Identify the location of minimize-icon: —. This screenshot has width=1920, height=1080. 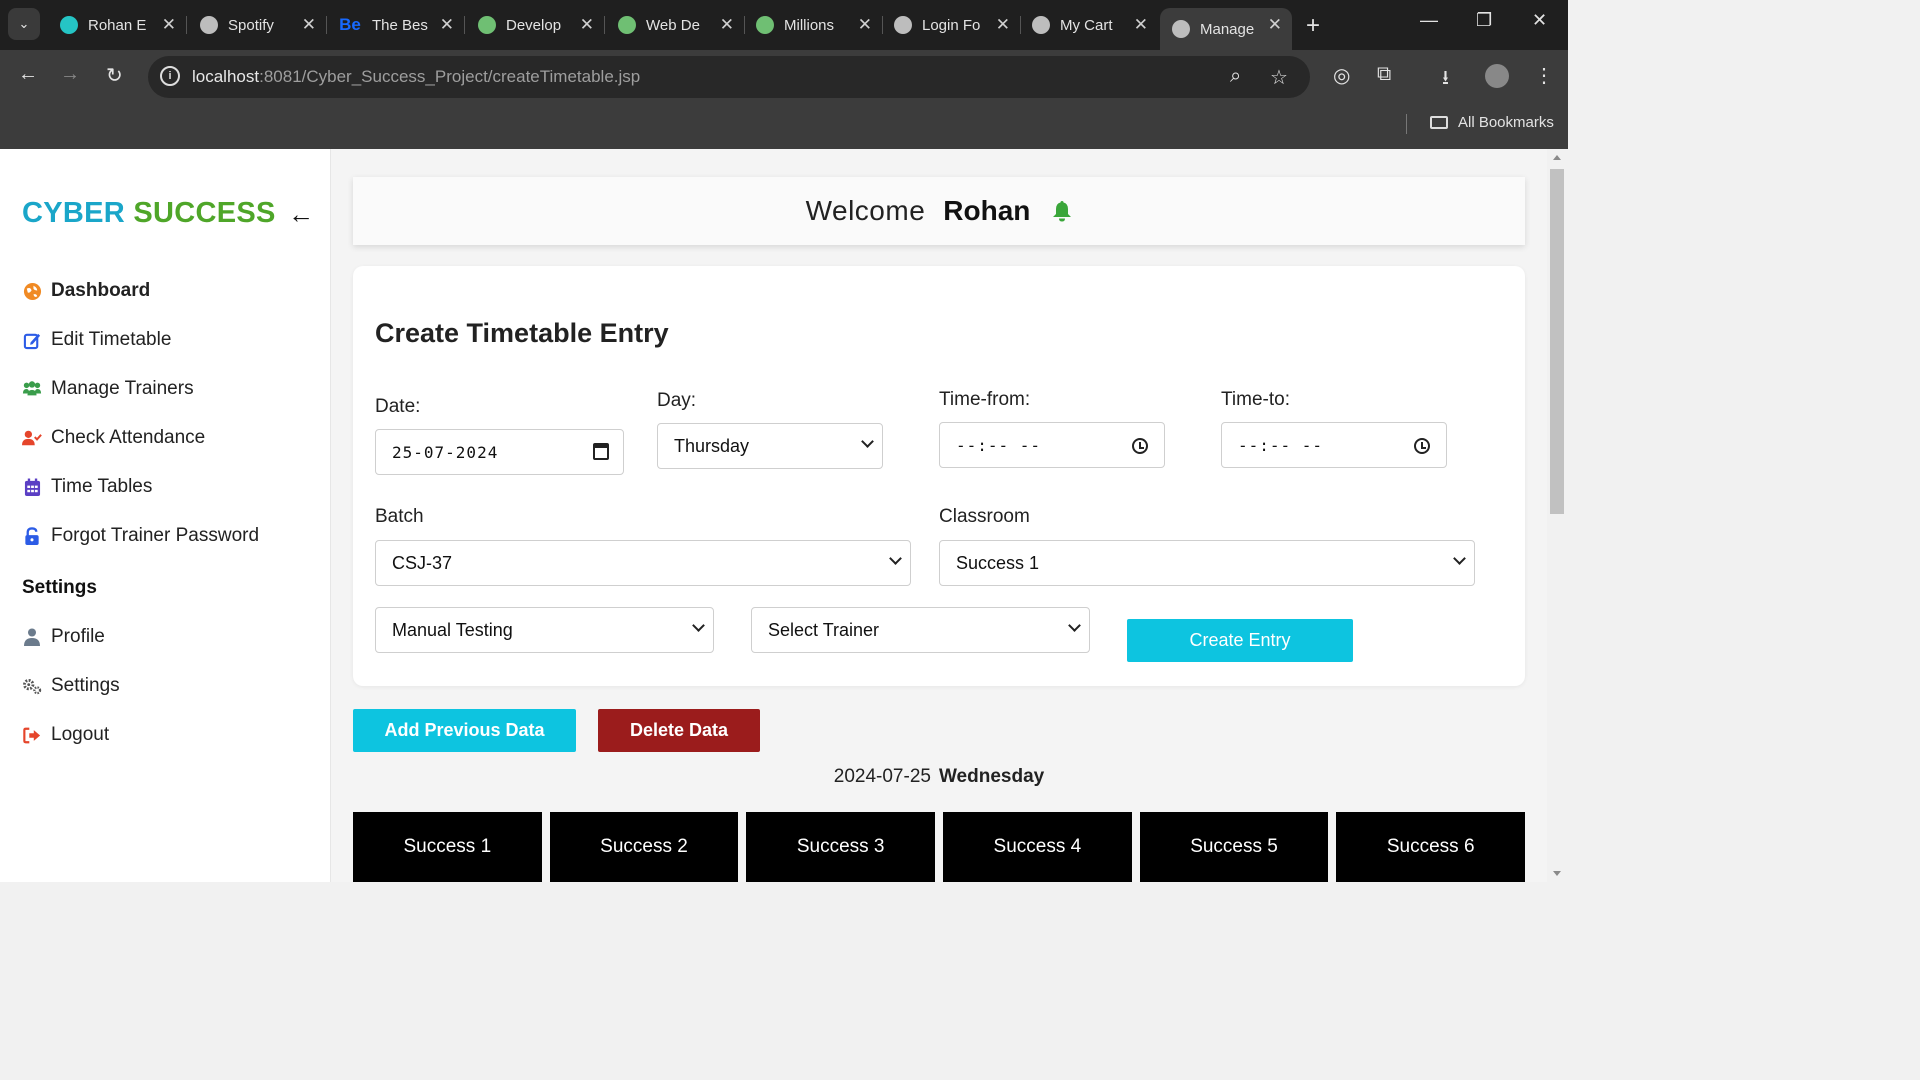
(1429, 20).